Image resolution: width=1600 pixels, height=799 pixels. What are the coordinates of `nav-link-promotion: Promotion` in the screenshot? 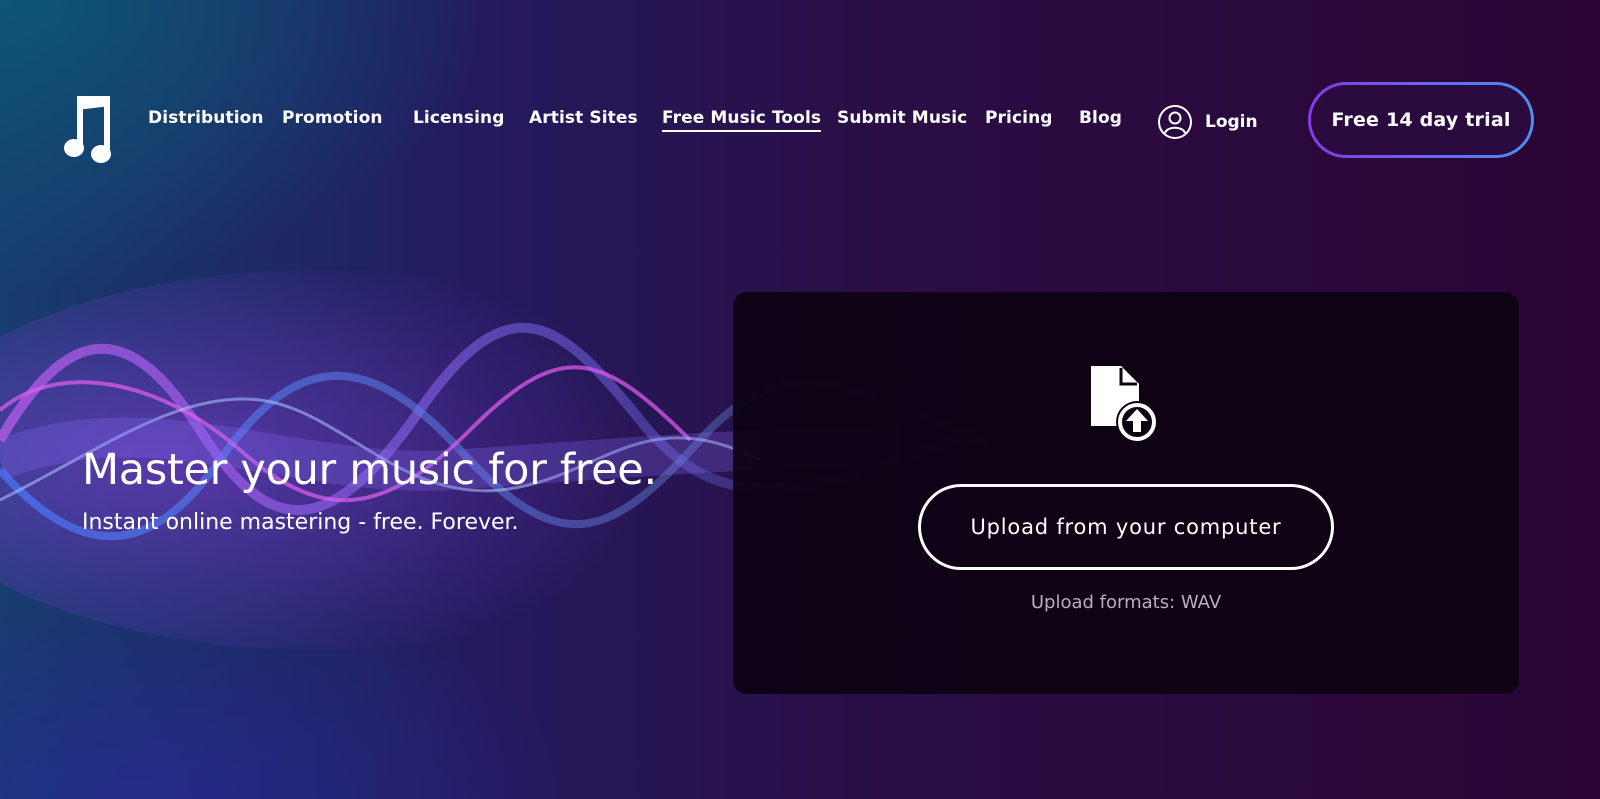 It's located at (332, 118).